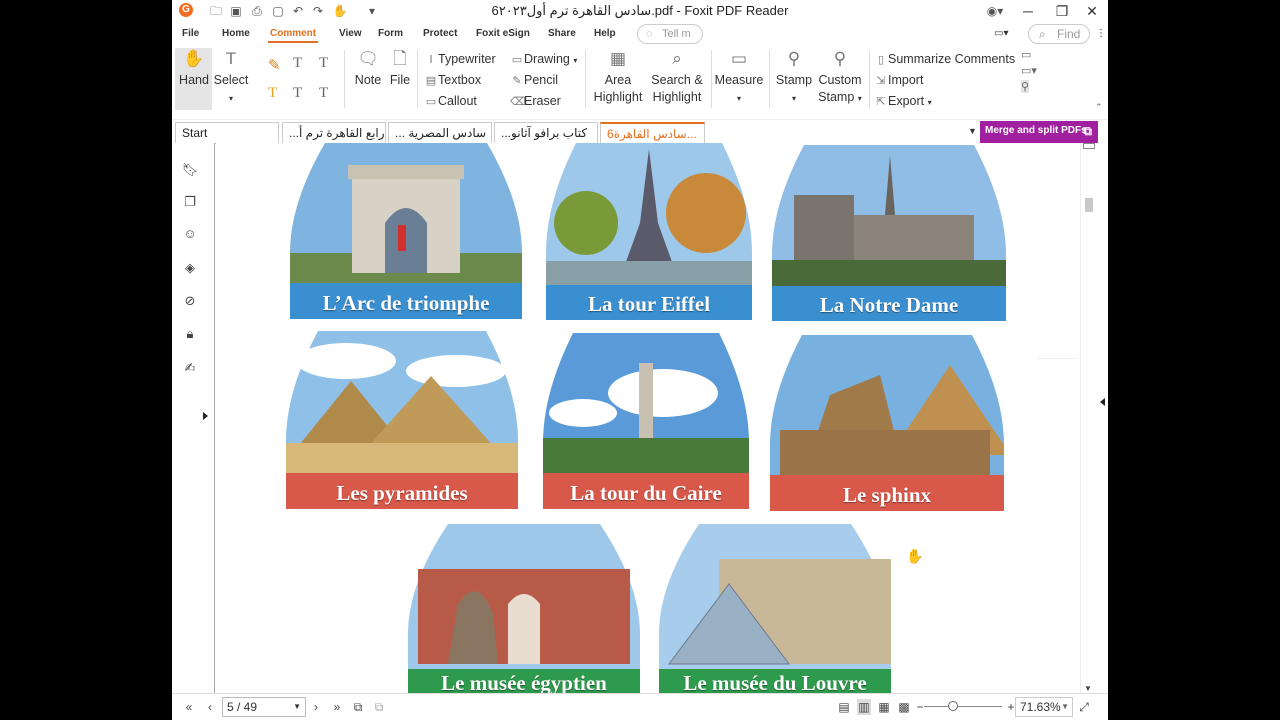 The width and height of the screenshot is (1280, 720). I want to click on menu-protect: Protect, so click(440, 33).